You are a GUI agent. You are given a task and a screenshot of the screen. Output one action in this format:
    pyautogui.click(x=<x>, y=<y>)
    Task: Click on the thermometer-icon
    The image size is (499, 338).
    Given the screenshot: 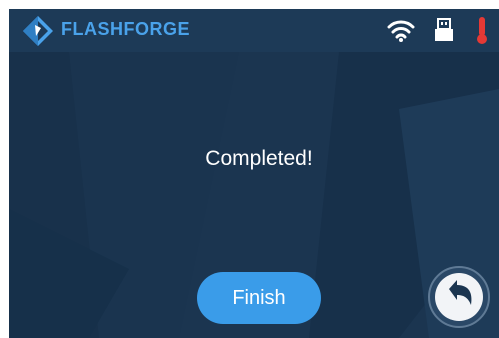 What is the action you would take?
    pyautogui.click(x=482, y=30)
    